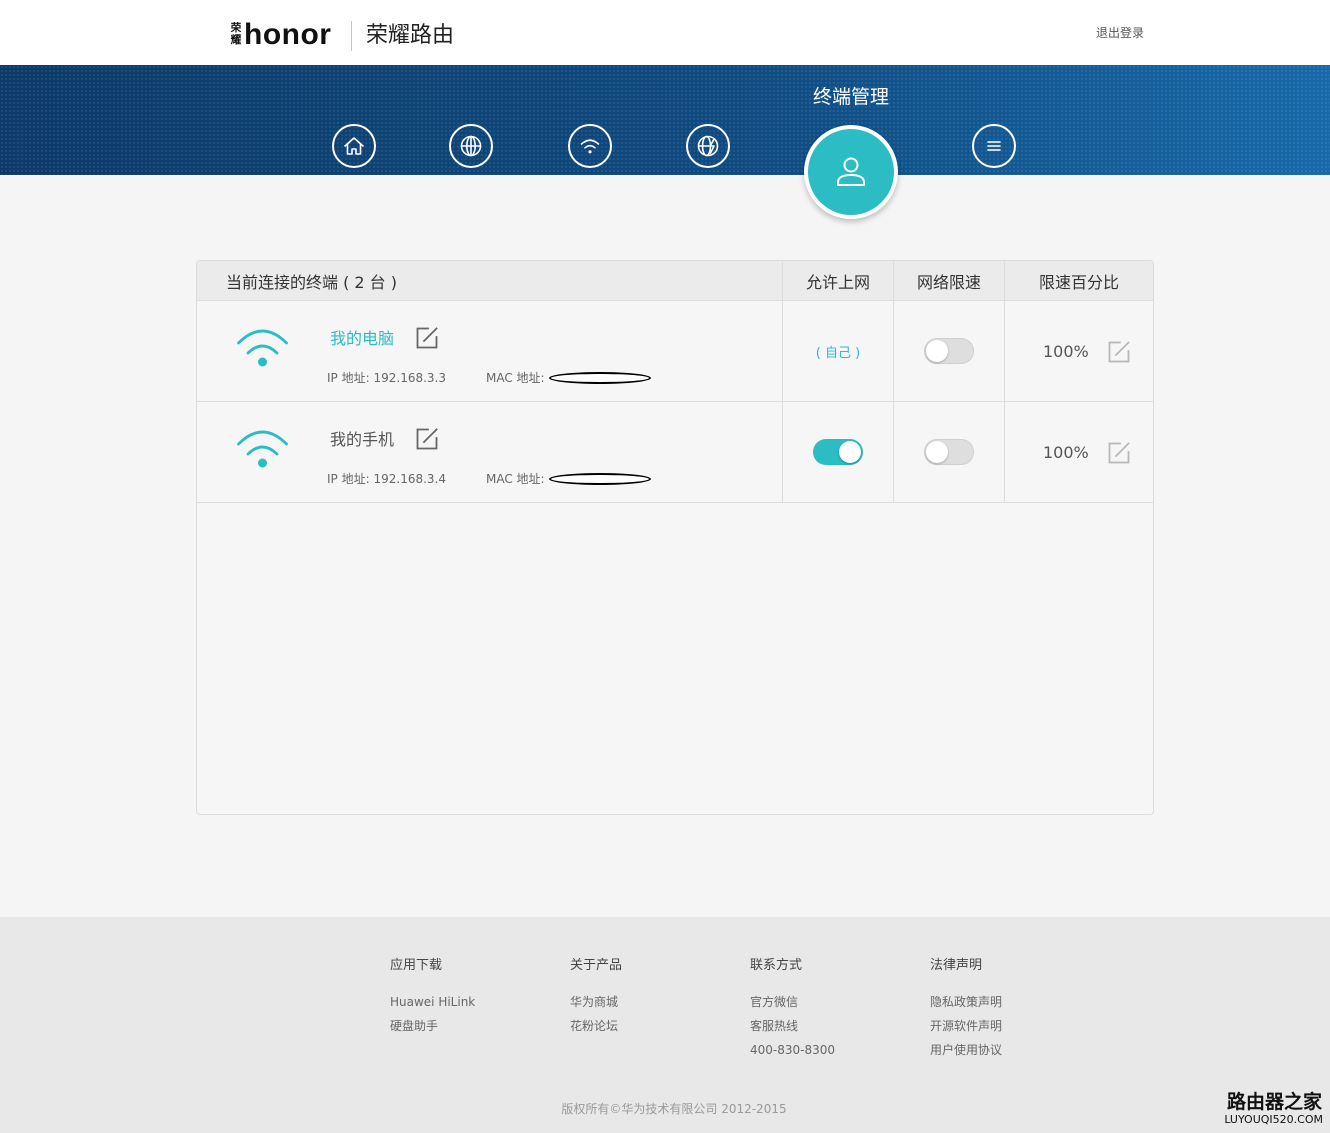  I want to click on home-icon, so click(354, 146).